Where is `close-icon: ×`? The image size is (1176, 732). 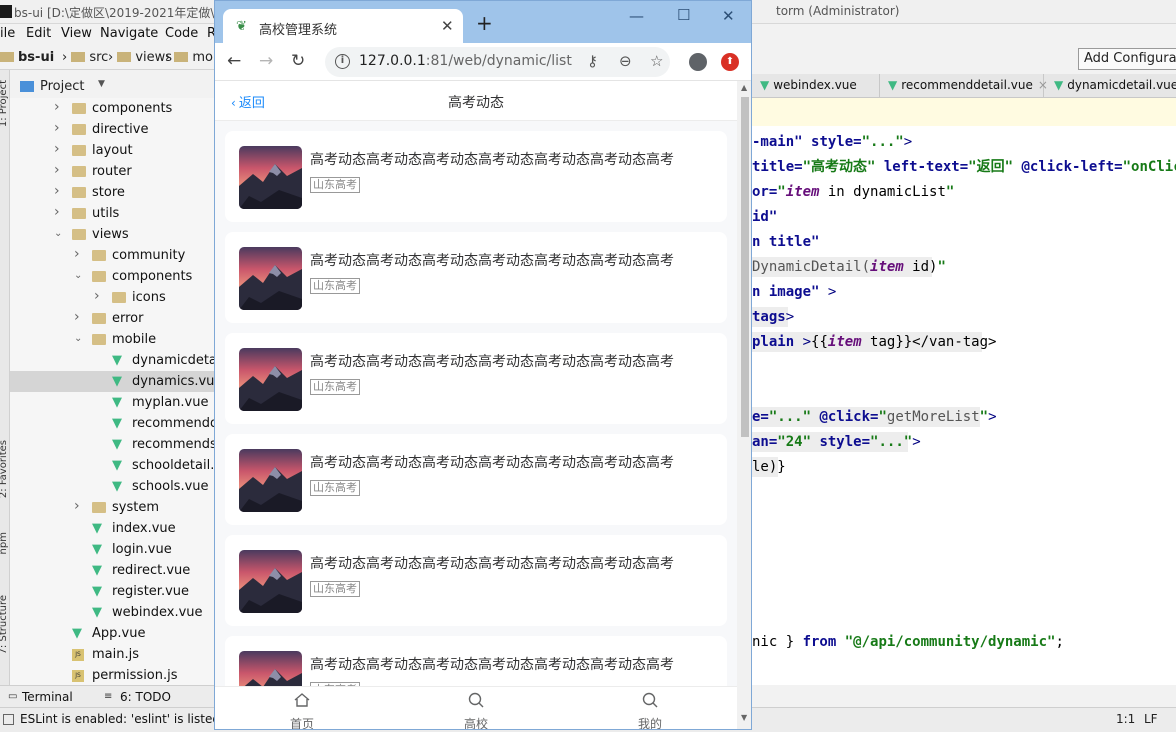 close-icon: × is located at coordinates (1043, 85).